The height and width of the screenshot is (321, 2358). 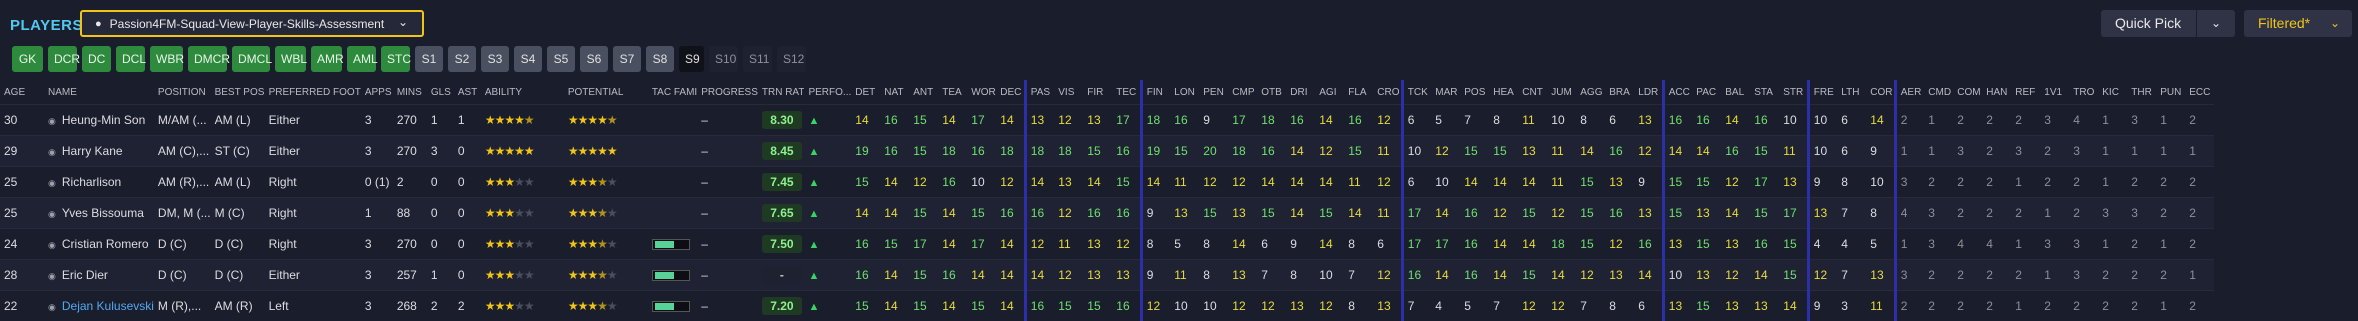 I want to click on position-button-dmcl: DMCL, so click(x=251, y=59).